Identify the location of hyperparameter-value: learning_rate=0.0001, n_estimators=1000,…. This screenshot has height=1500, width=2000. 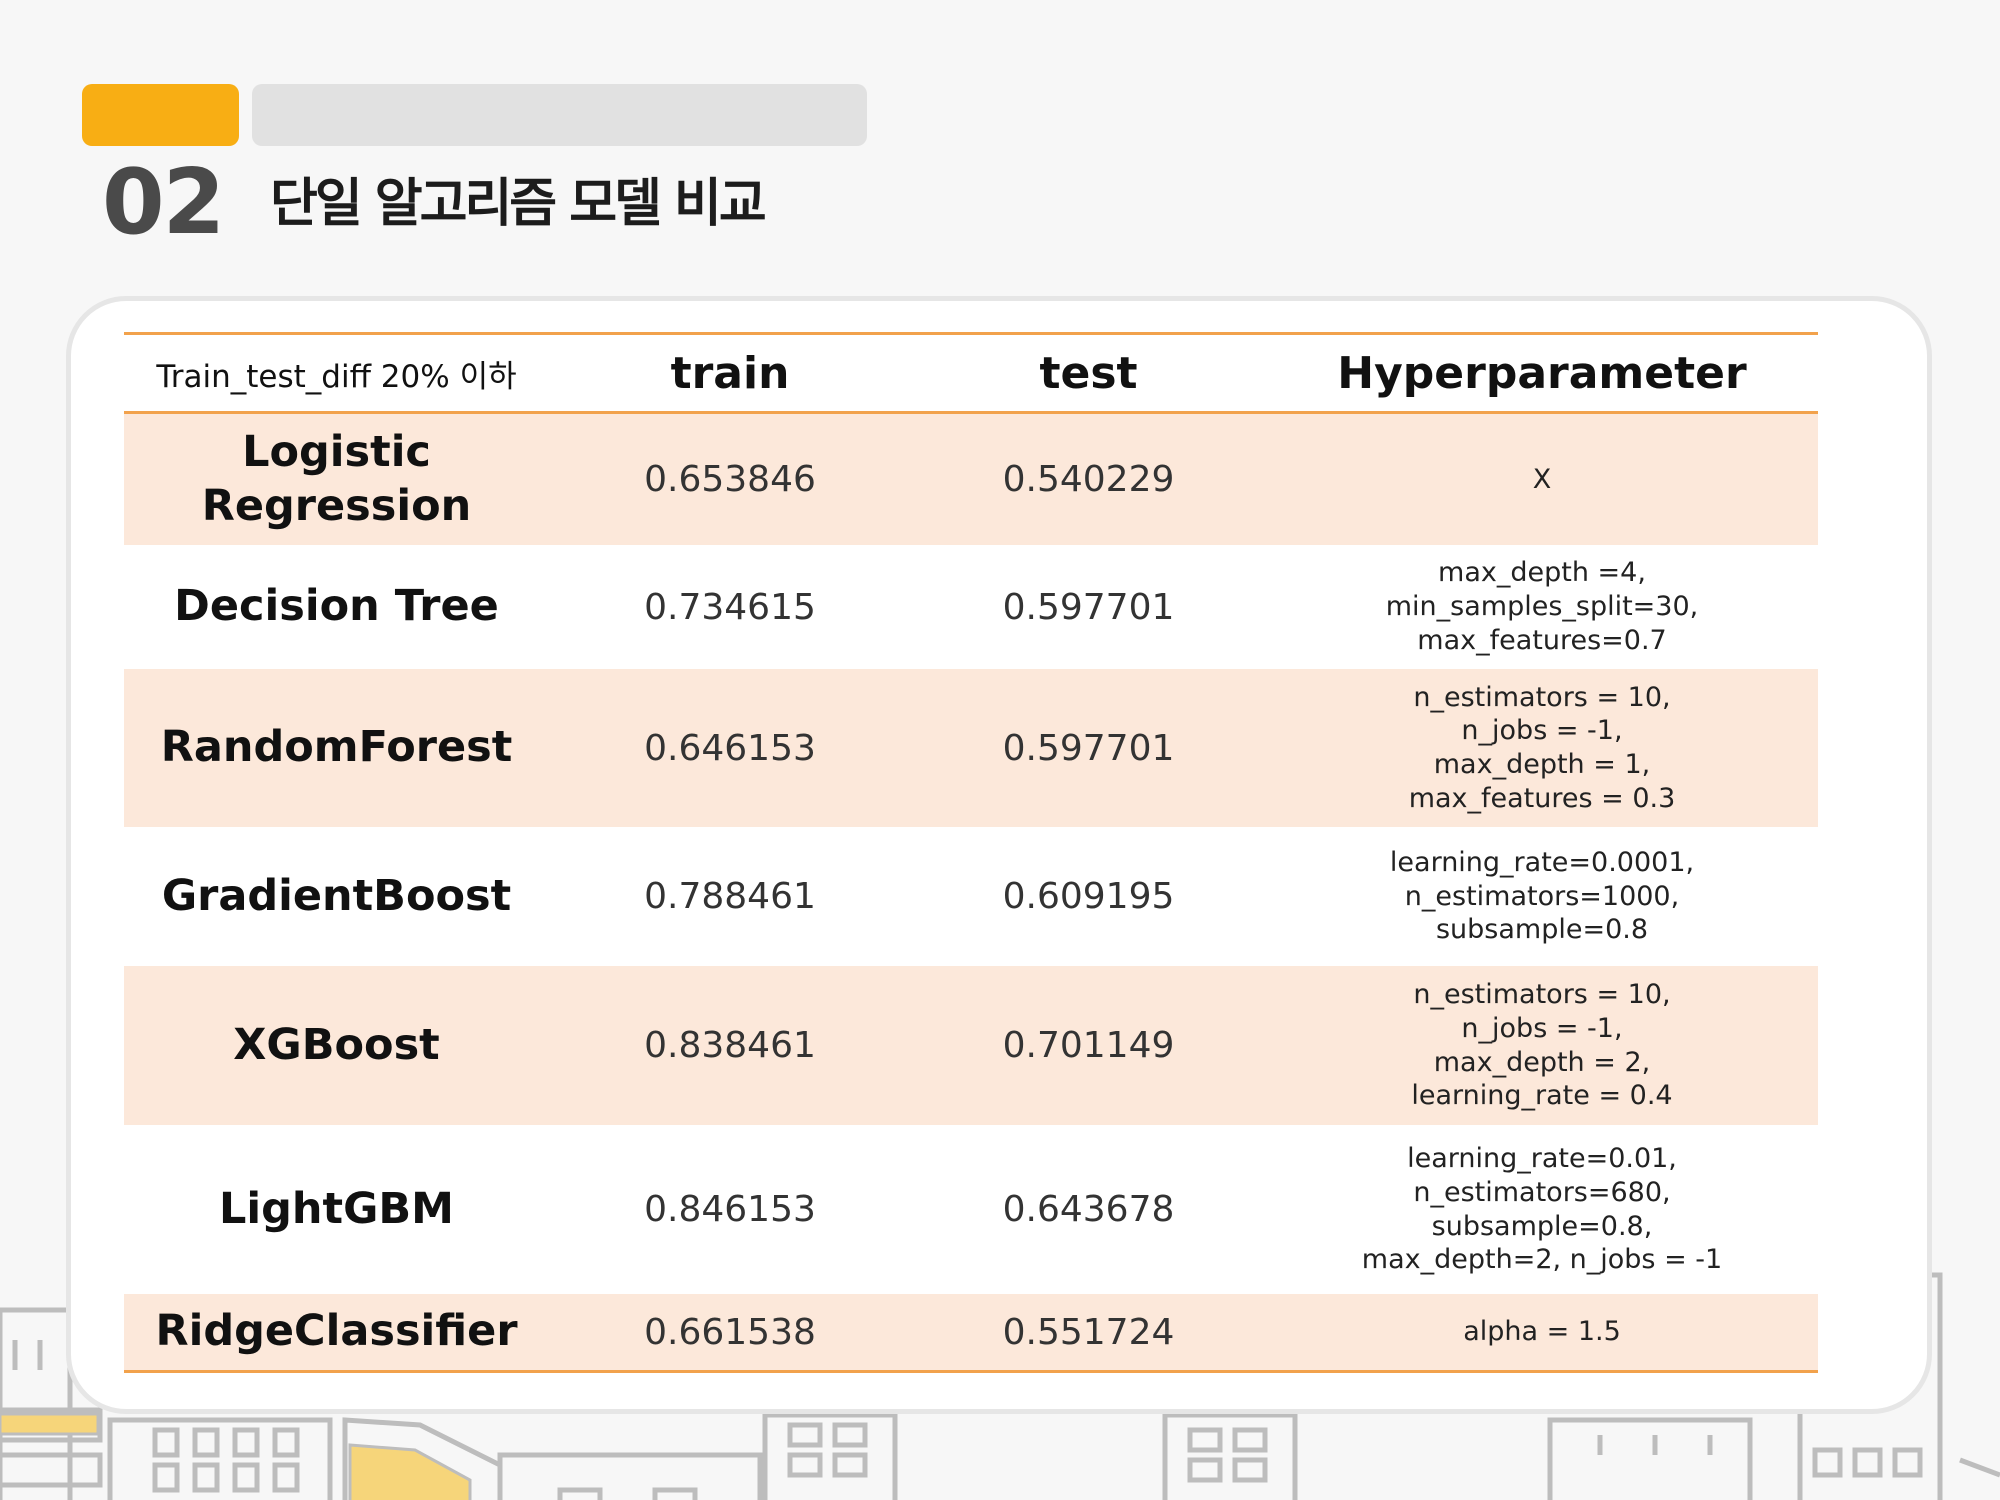
(1542, 896).